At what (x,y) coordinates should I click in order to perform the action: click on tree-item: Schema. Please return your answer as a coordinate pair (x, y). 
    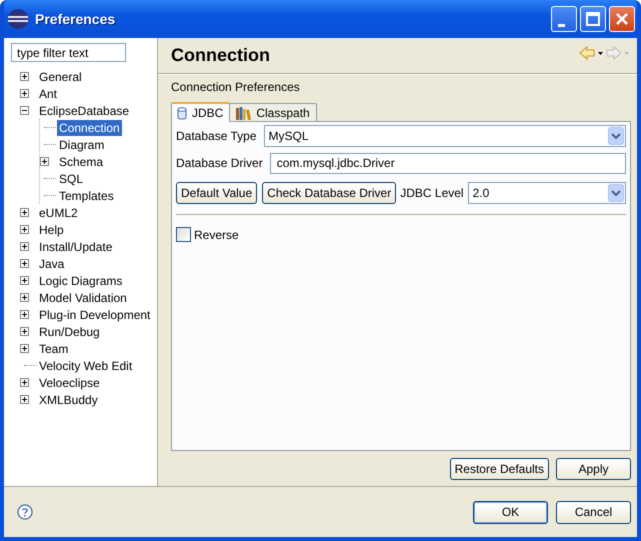
    Looking at the image, I should click on (81, 162).